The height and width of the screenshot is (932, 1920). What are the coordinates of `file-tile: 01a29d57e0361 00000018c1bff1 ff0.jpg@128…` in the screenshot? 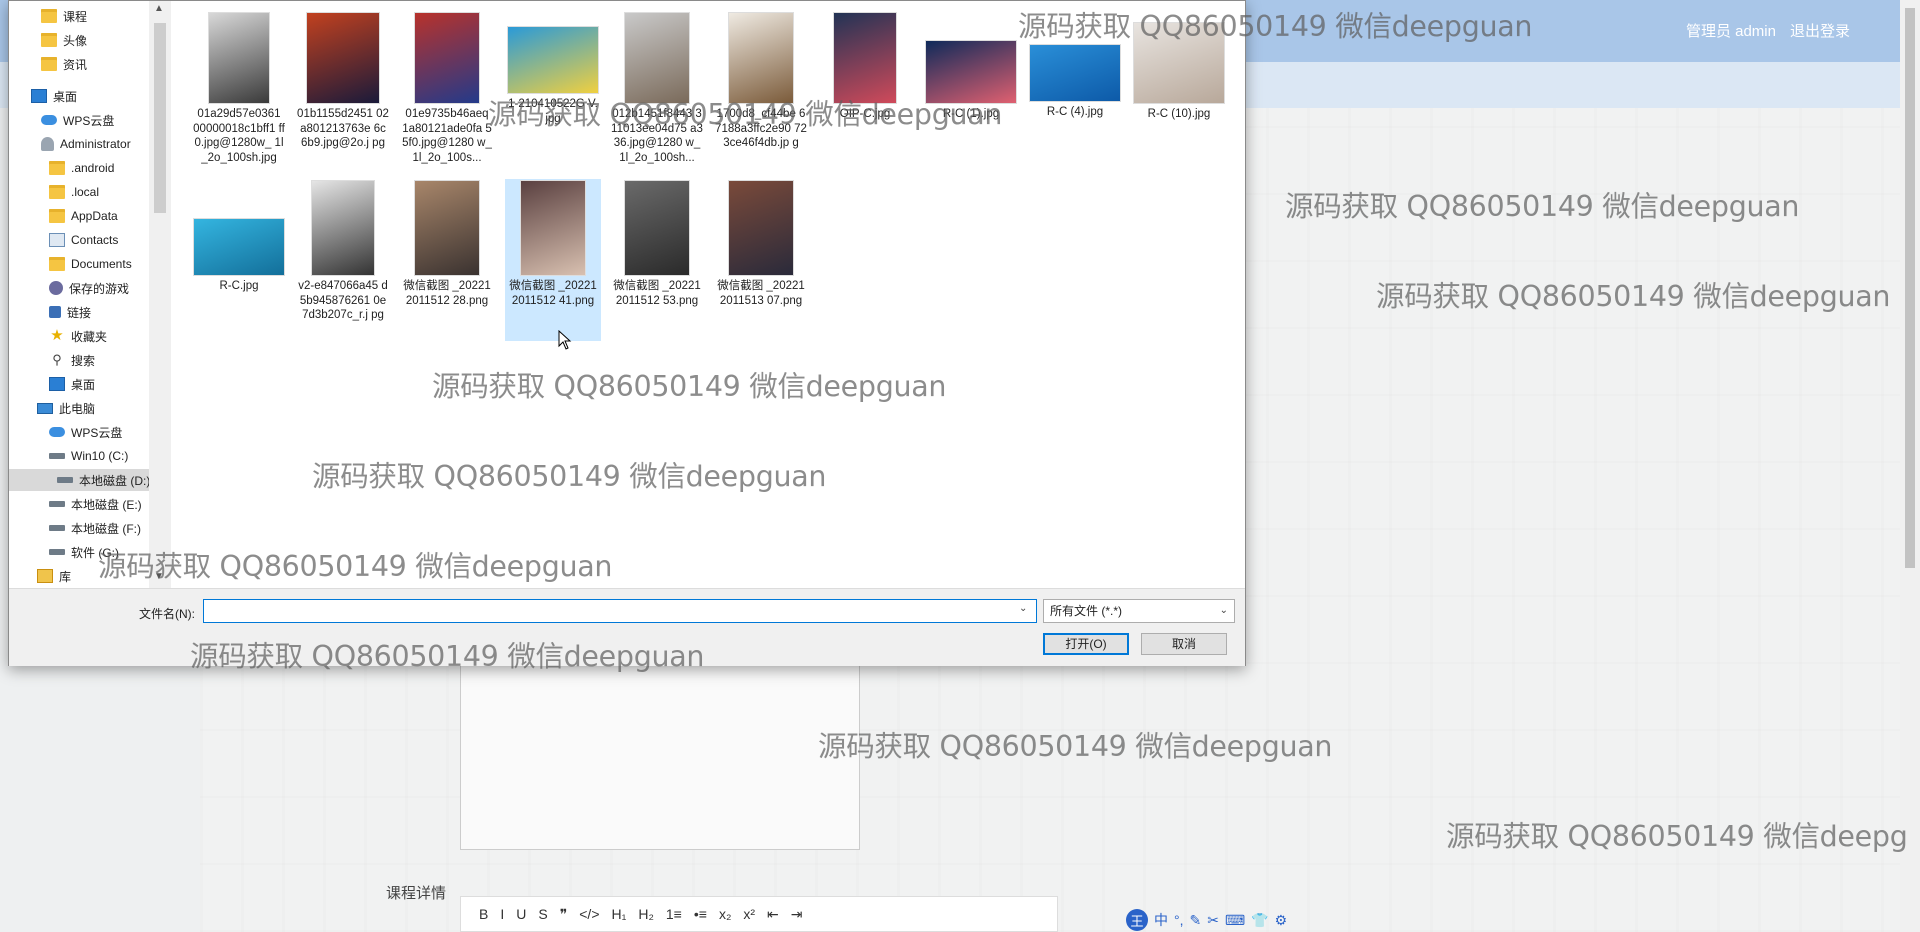 It's located at (239, 91).